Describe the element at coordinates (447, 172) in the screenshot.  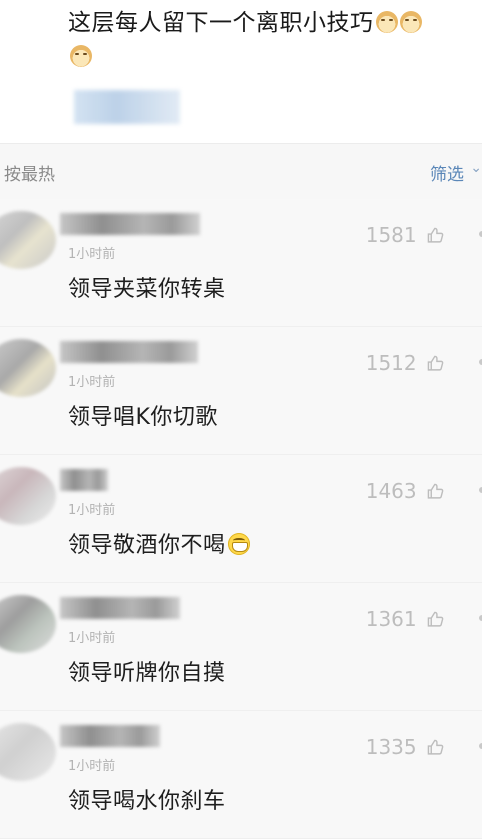
I see `filter-button: 筛选` at that location.